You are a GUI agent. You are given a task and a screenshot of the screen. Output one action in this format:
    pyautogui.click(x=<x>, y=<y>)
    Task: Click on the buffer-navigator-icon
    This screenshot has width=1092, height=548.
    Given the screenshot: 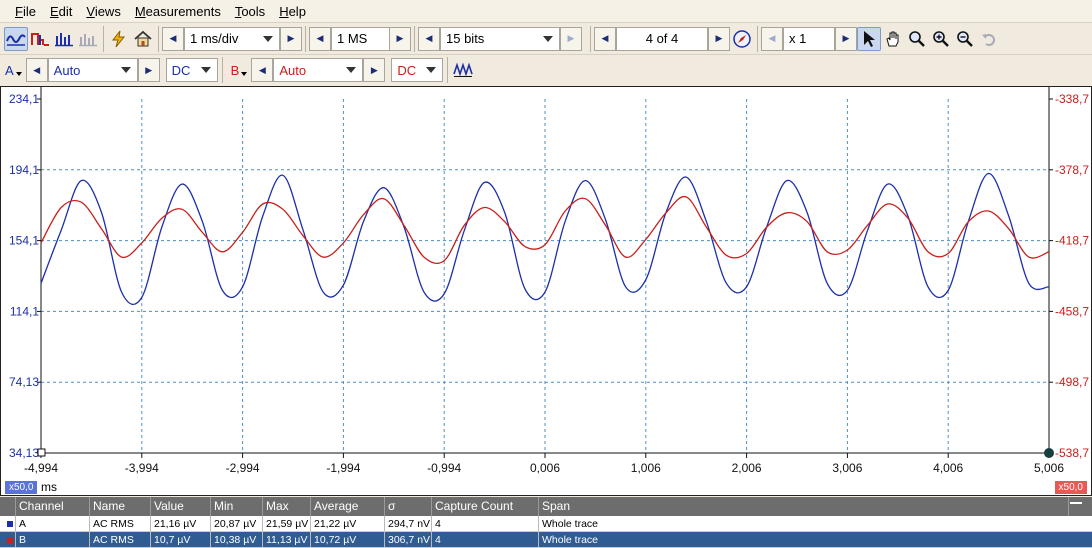 What is the action you would take?
    pyautogui.click(x=742, y=39)
    